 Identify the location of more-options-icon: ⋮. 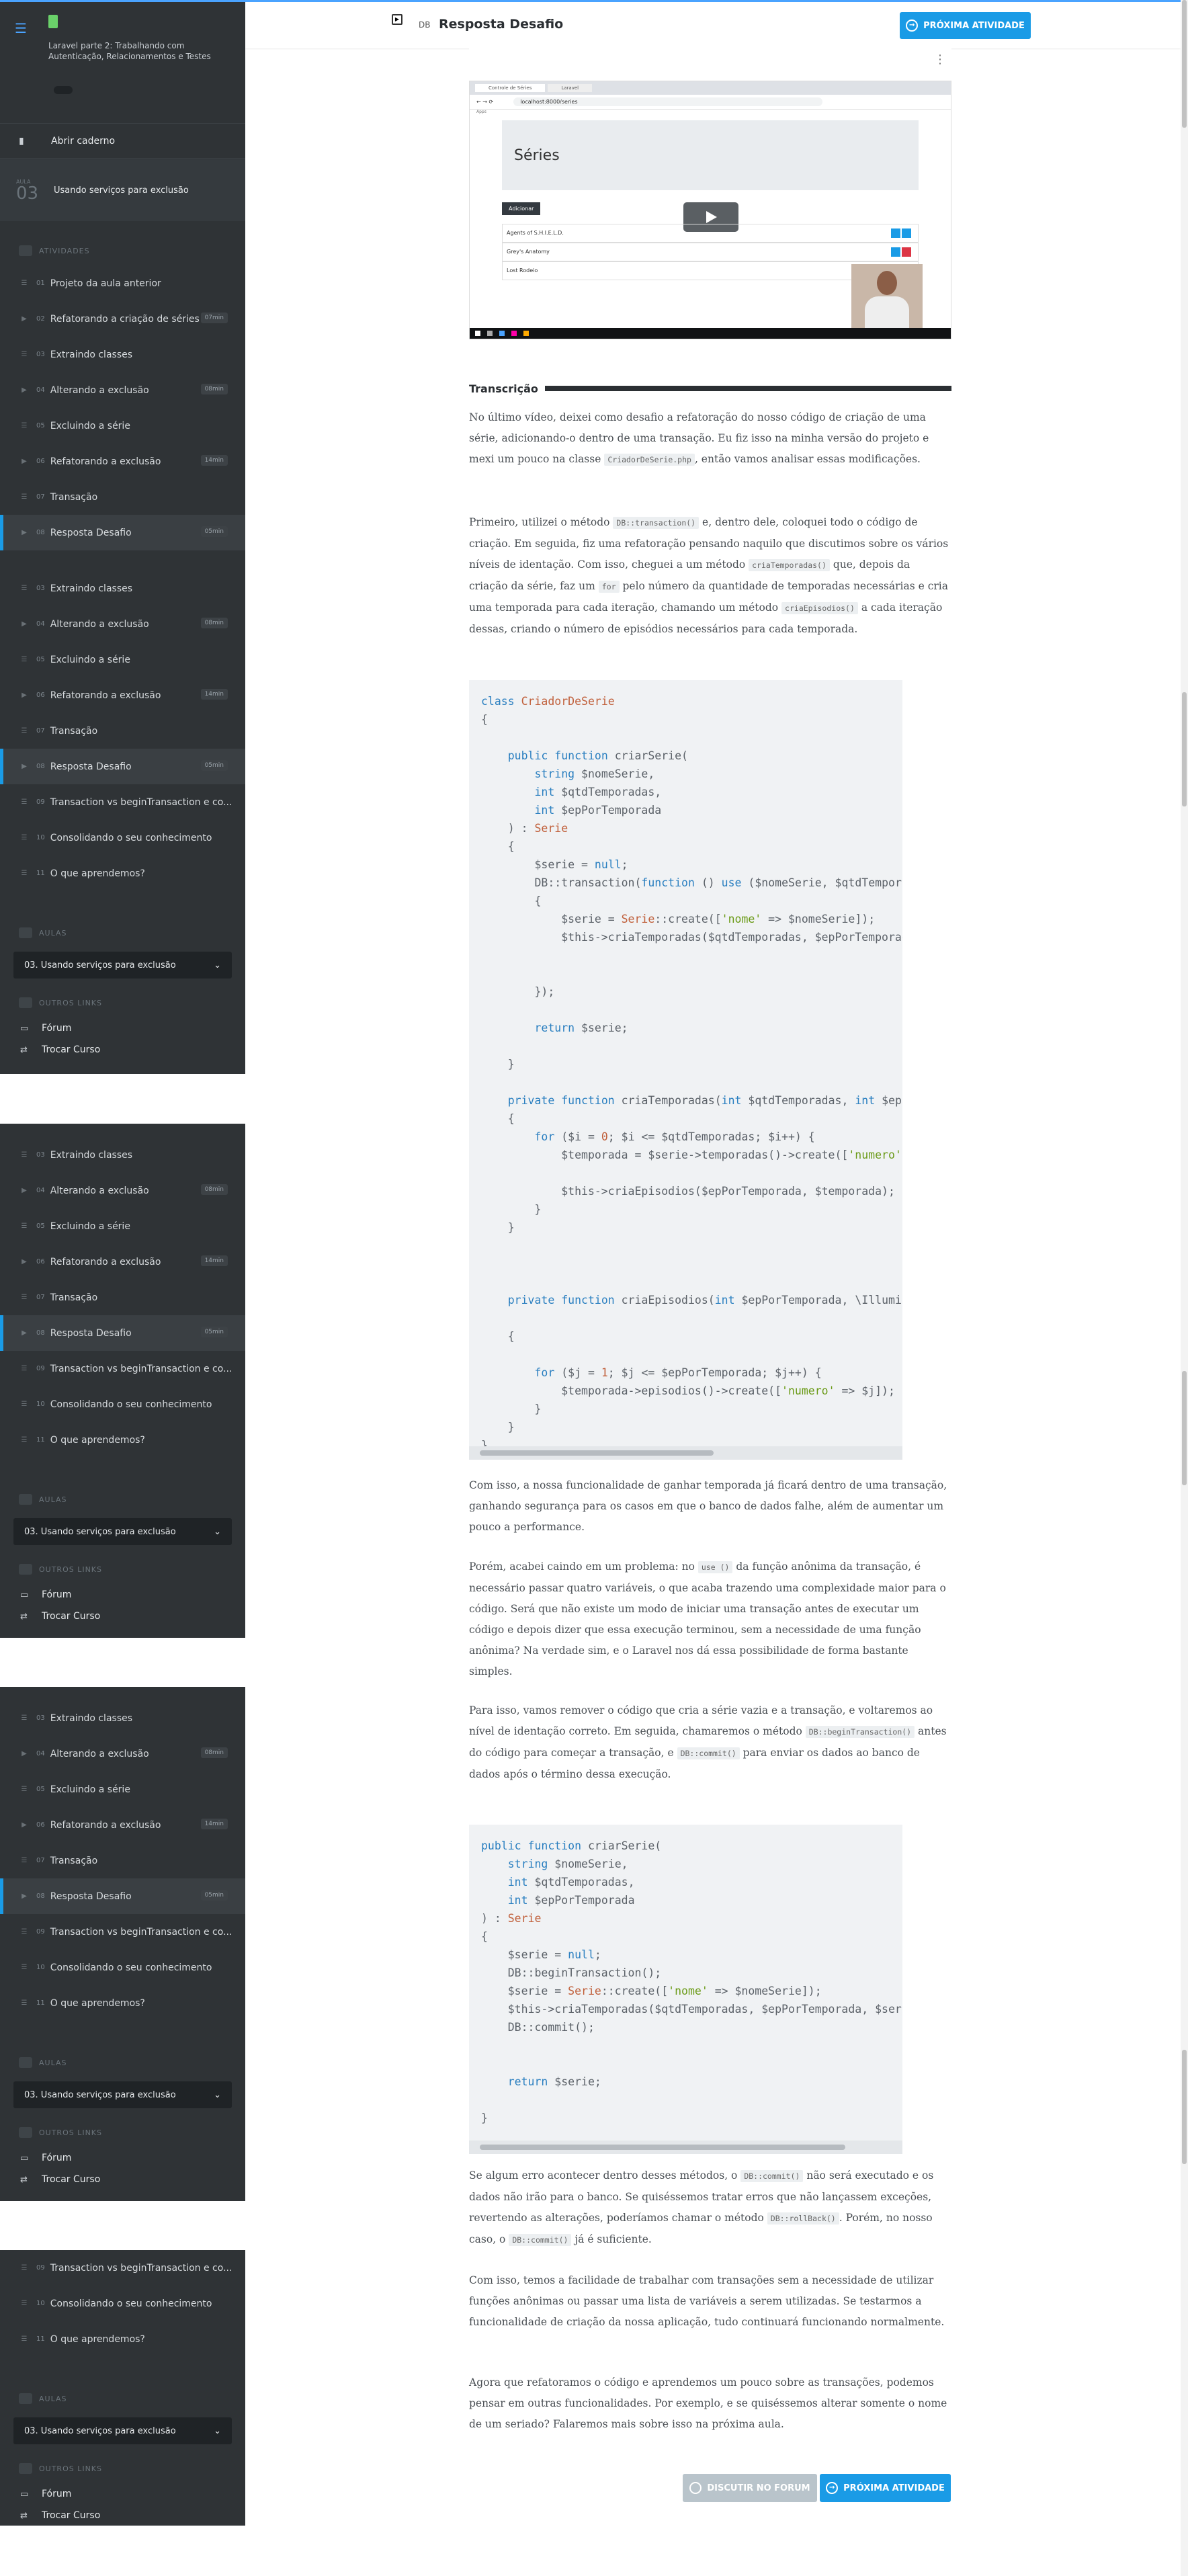
(940, 60).